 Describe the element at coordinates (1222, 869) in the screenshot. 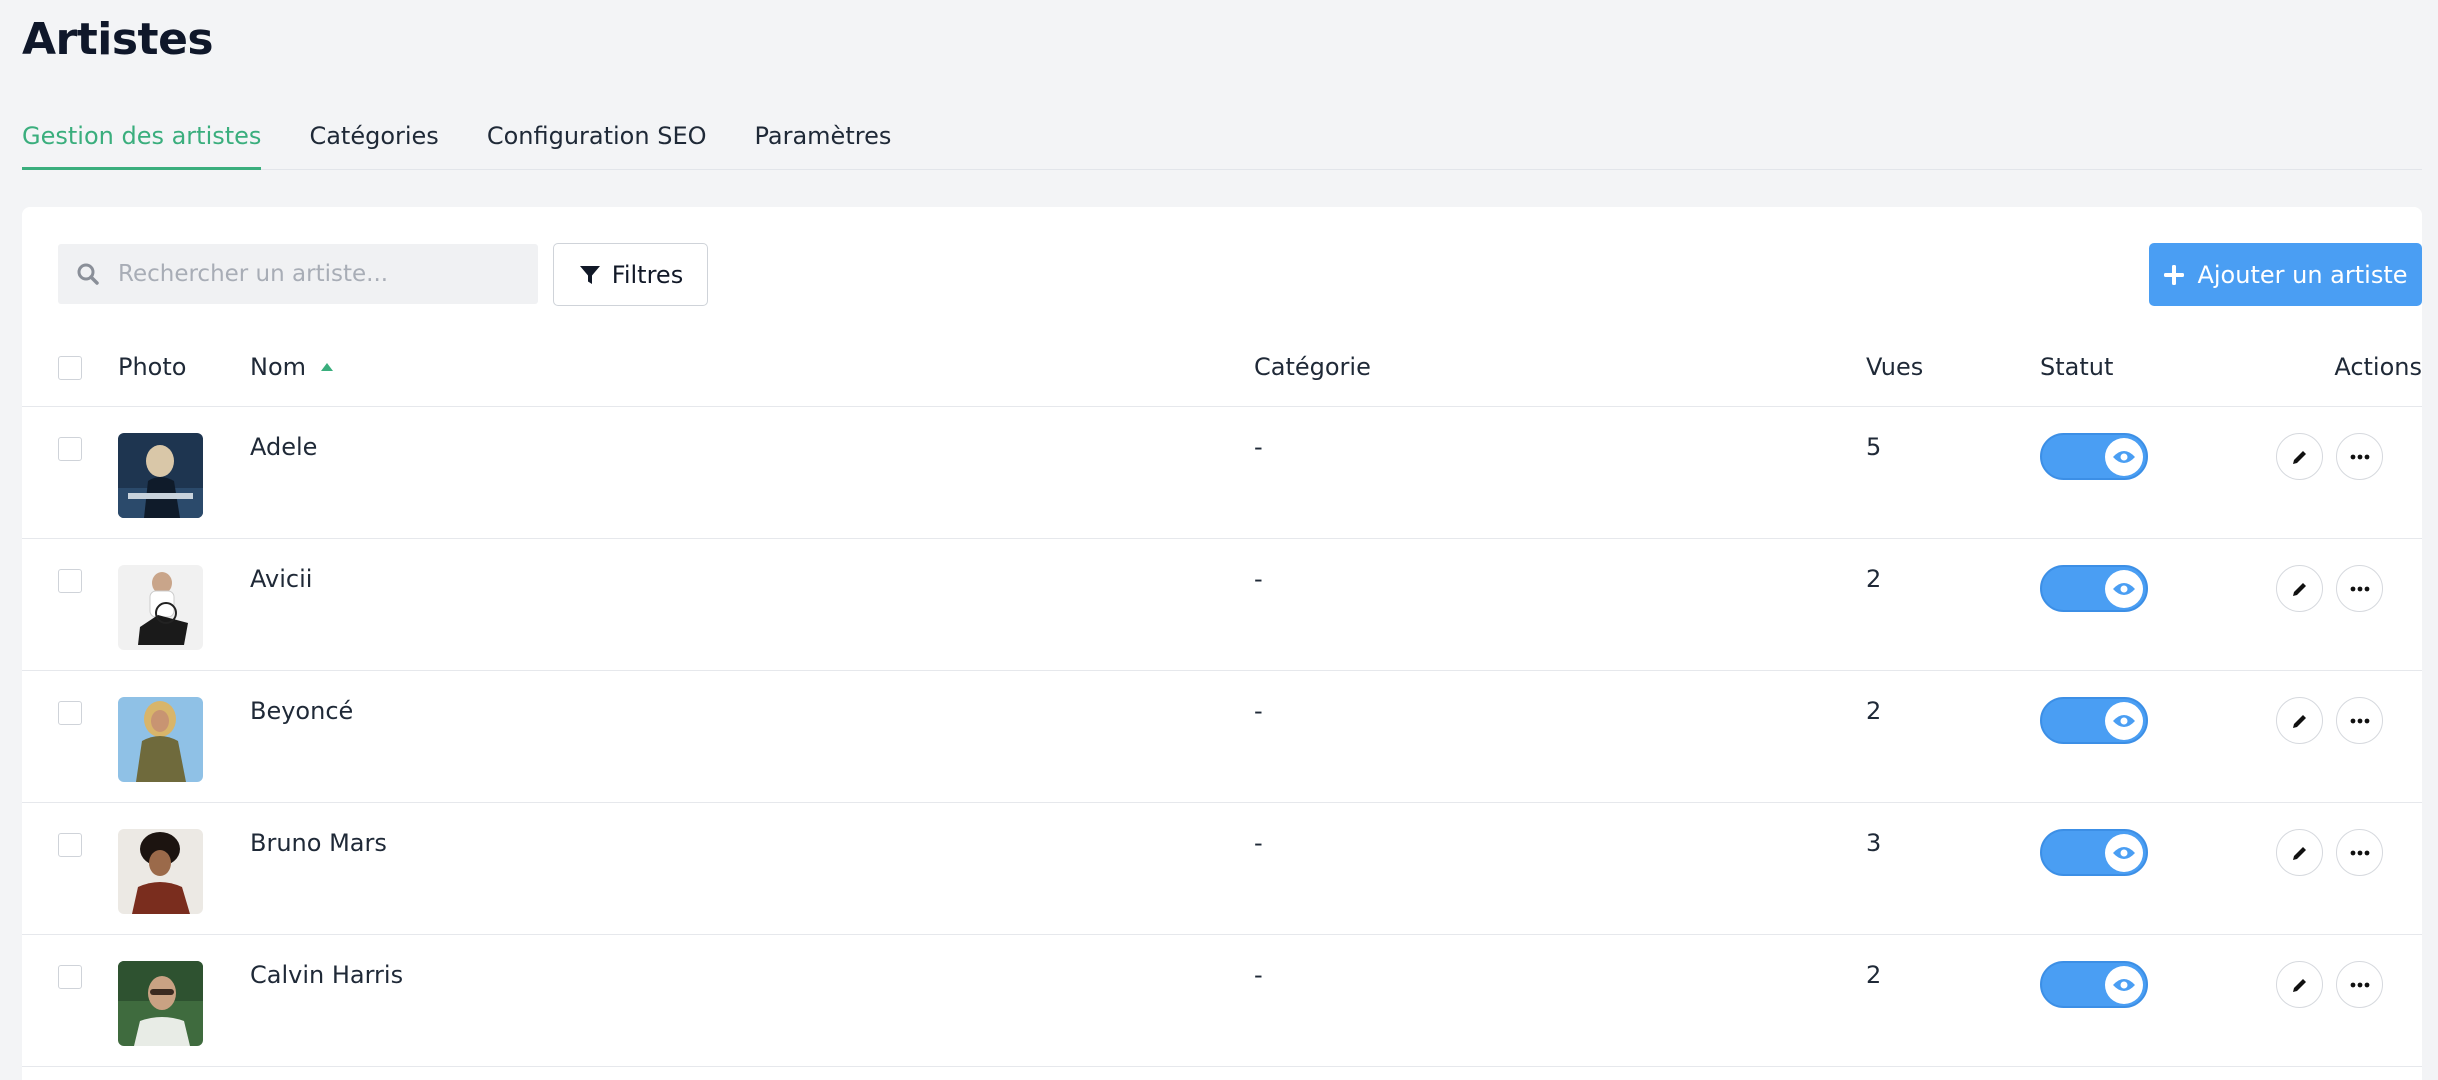

I see `table-row: Bruno Mars - 3` at that location.